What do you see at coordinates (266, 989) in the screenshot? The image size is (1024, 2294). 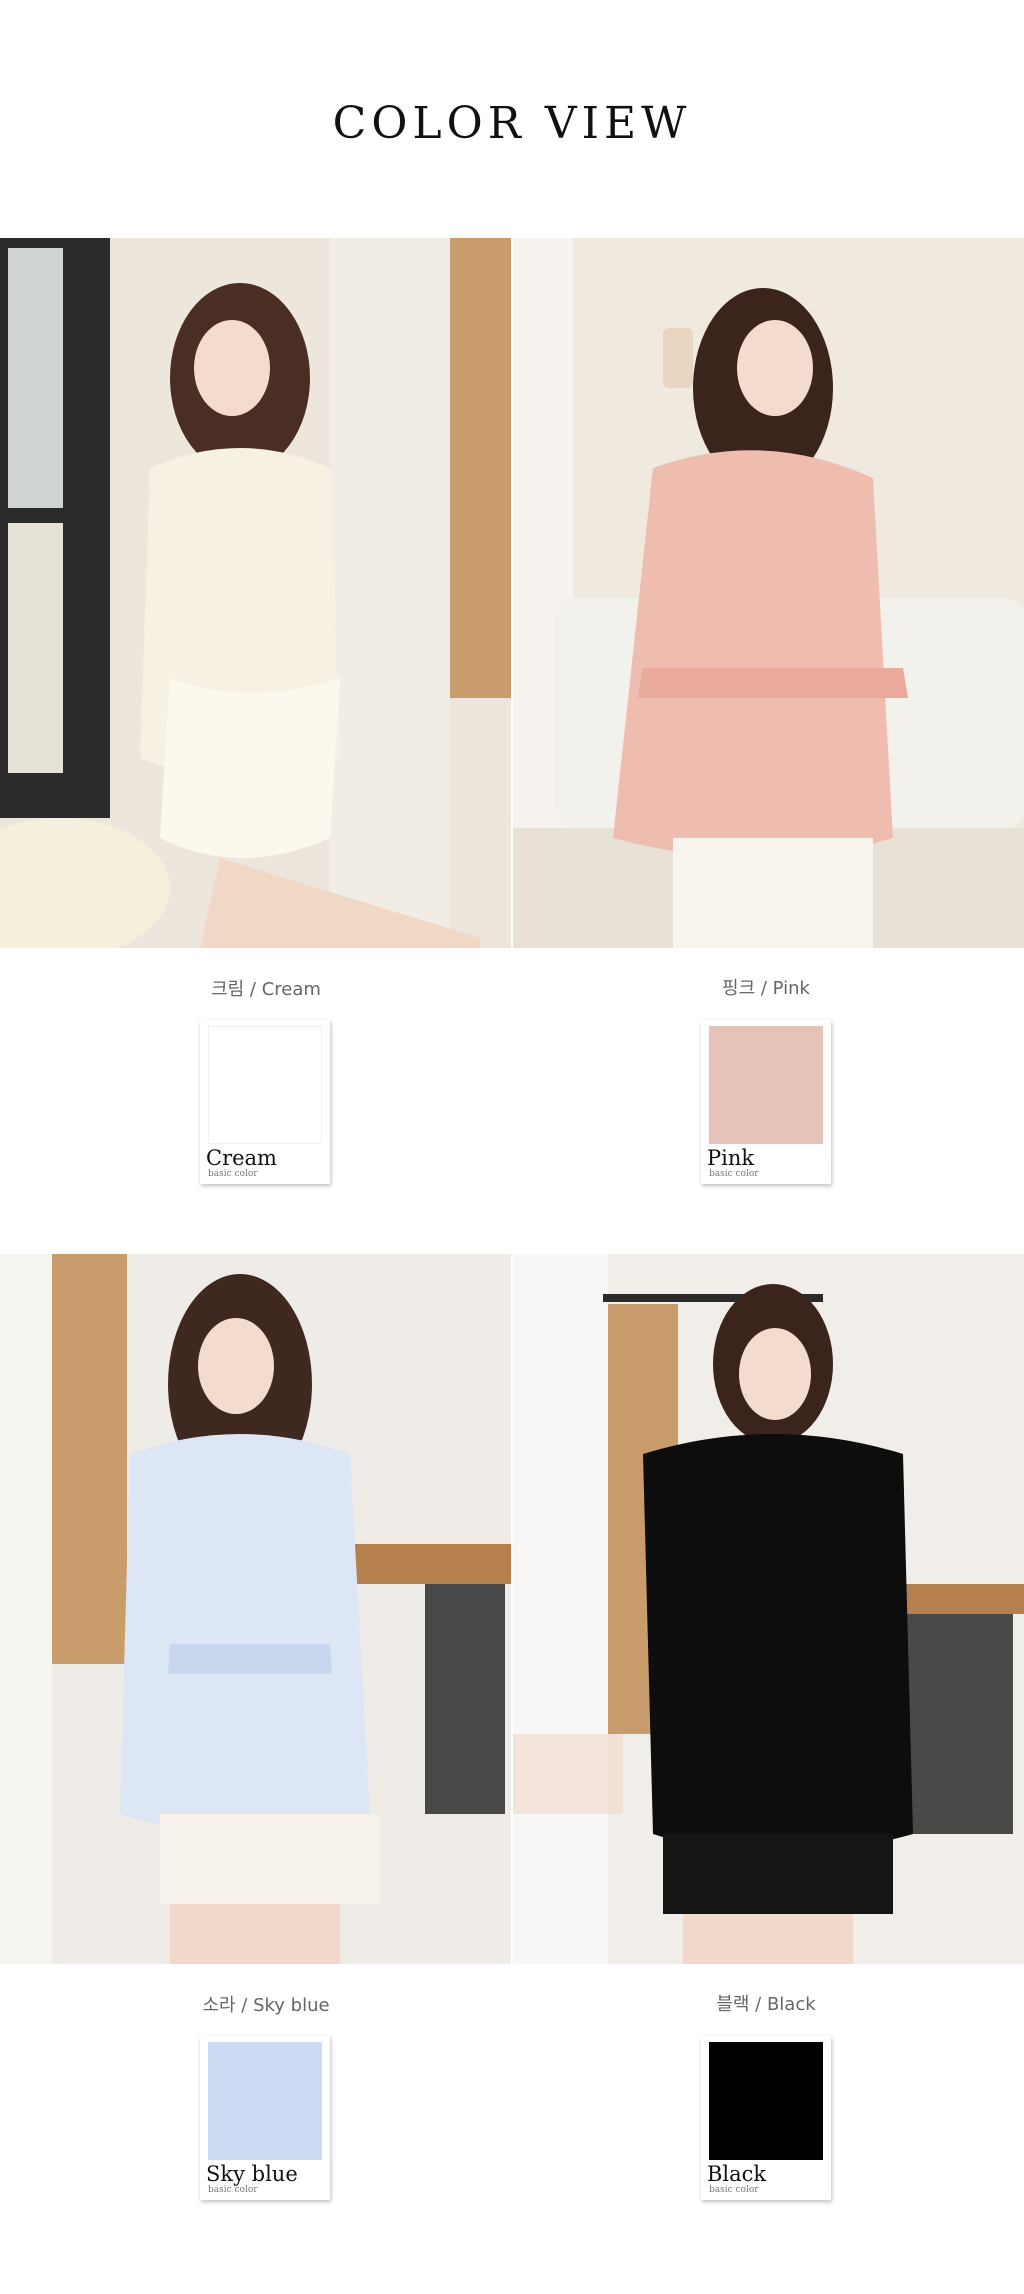 I see `color-caption-cream: 크림 / Cream` at bounding box center [266, 989].